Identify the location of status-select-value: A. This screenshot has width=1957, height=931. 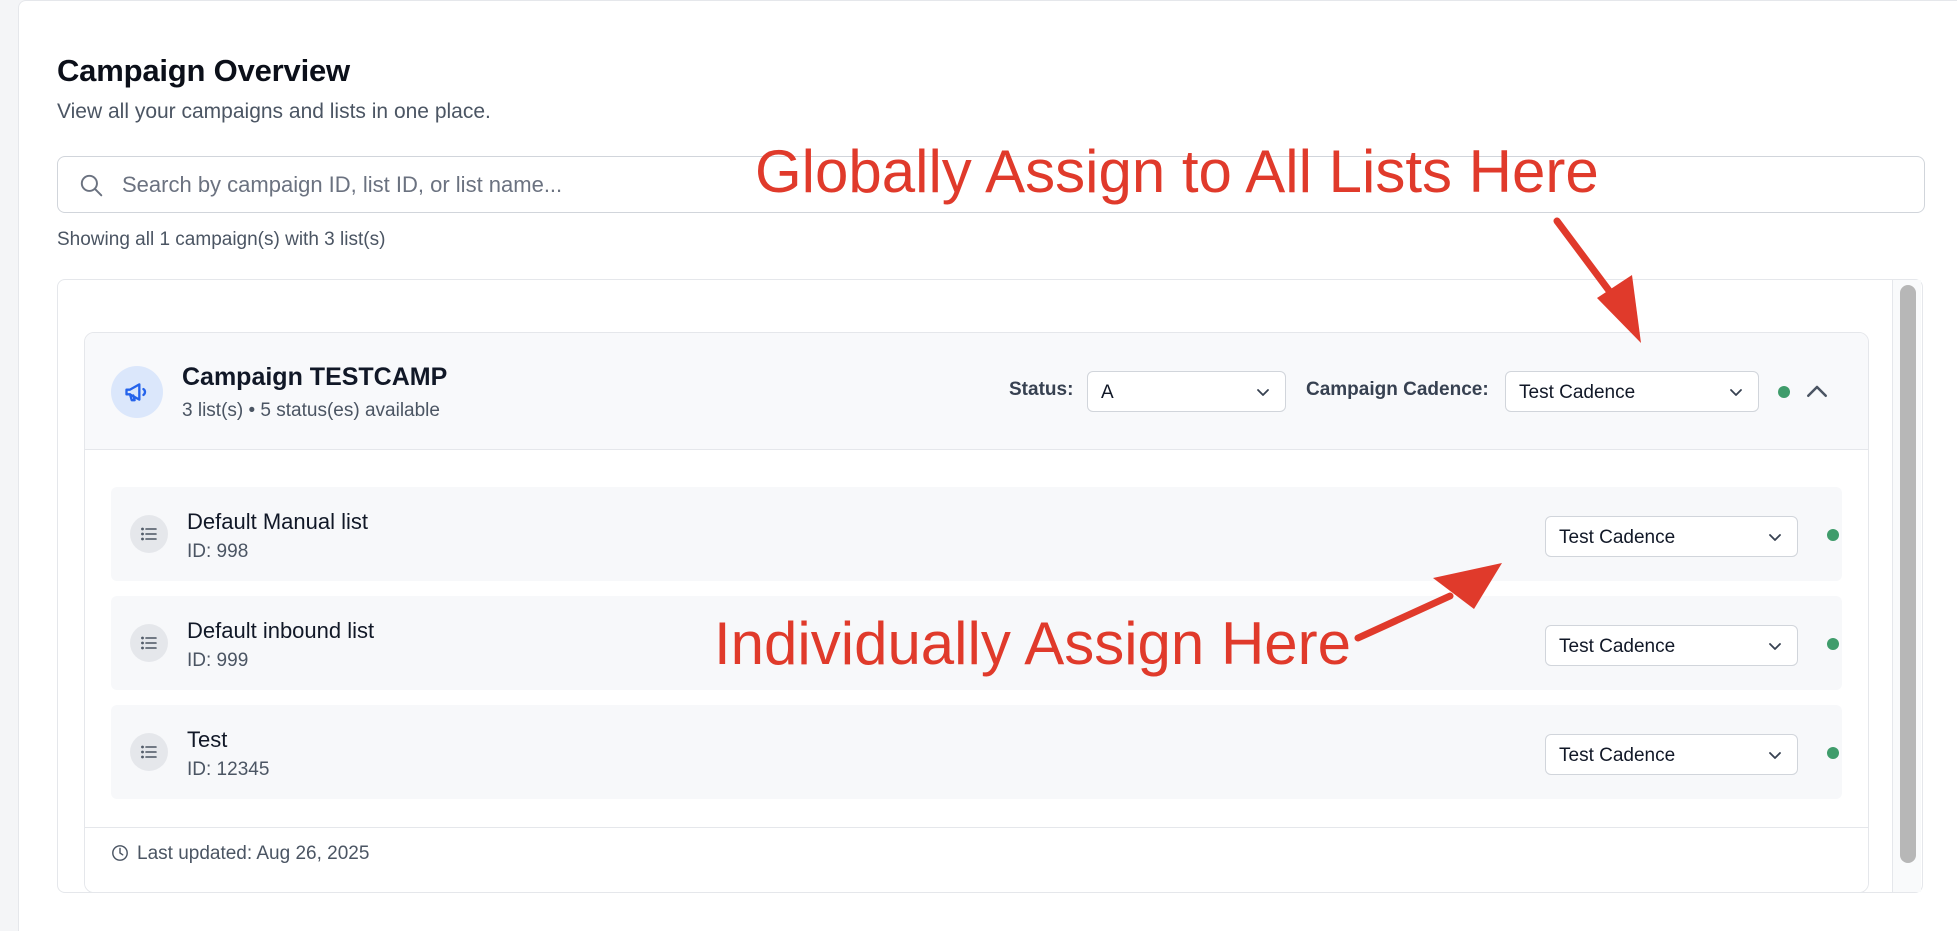
(1107, 392).